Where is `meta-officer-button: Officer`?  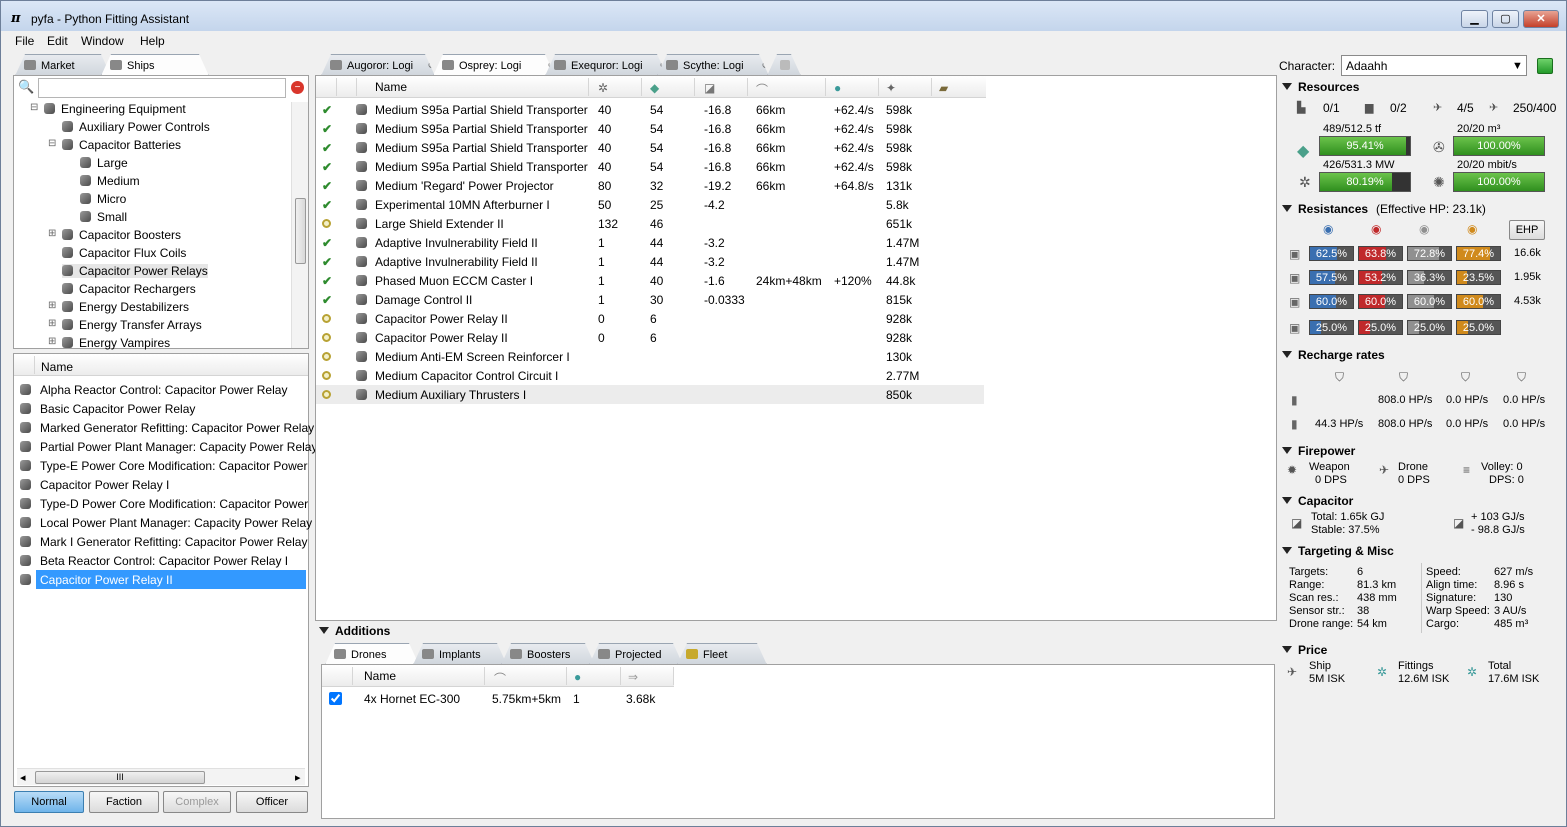 meta-officer-button: Officer is located at coordinates (272, 802).